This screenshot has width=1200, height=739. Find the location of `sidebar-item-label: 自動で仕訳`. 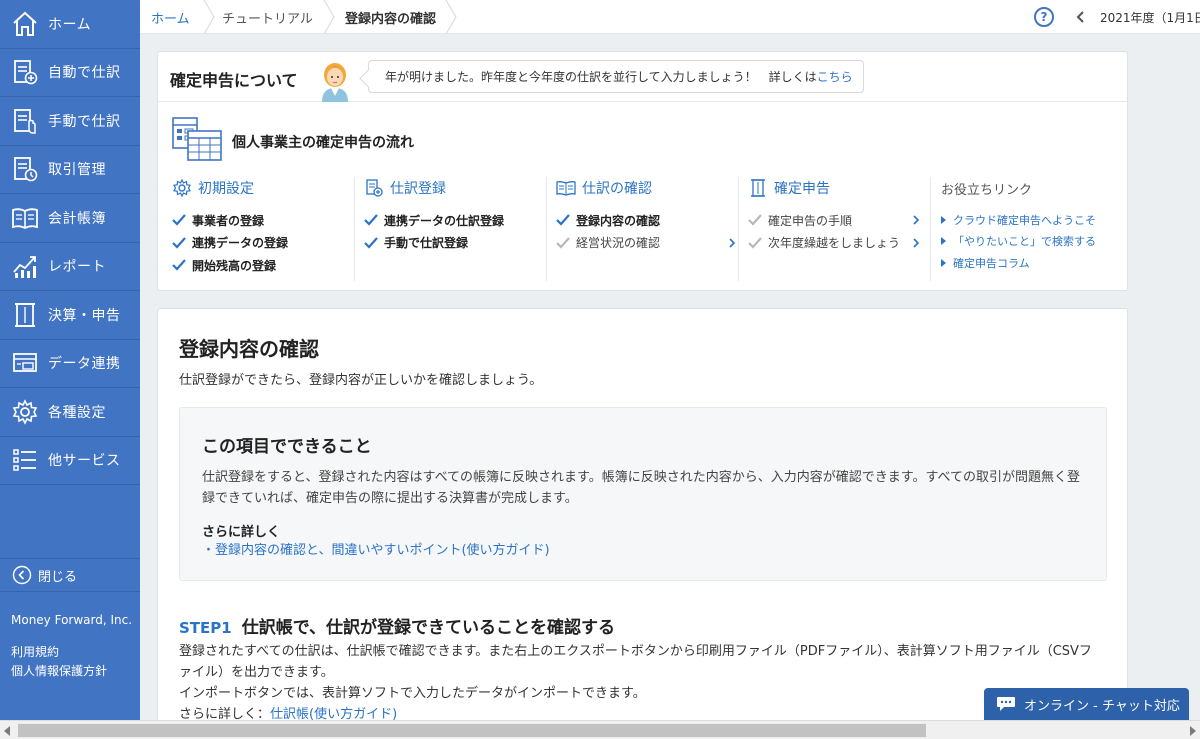

sidebar-item-label: 自動で仕訳 is located at coordinates (84, 73).